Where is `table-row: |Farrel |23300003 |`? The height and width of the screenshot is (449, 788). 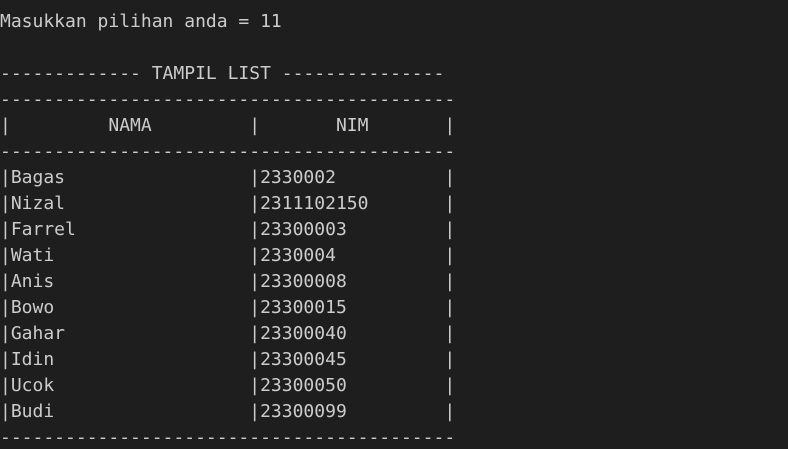 table-row: |Farrel |23300003 | is located at coordinates (228, 229).